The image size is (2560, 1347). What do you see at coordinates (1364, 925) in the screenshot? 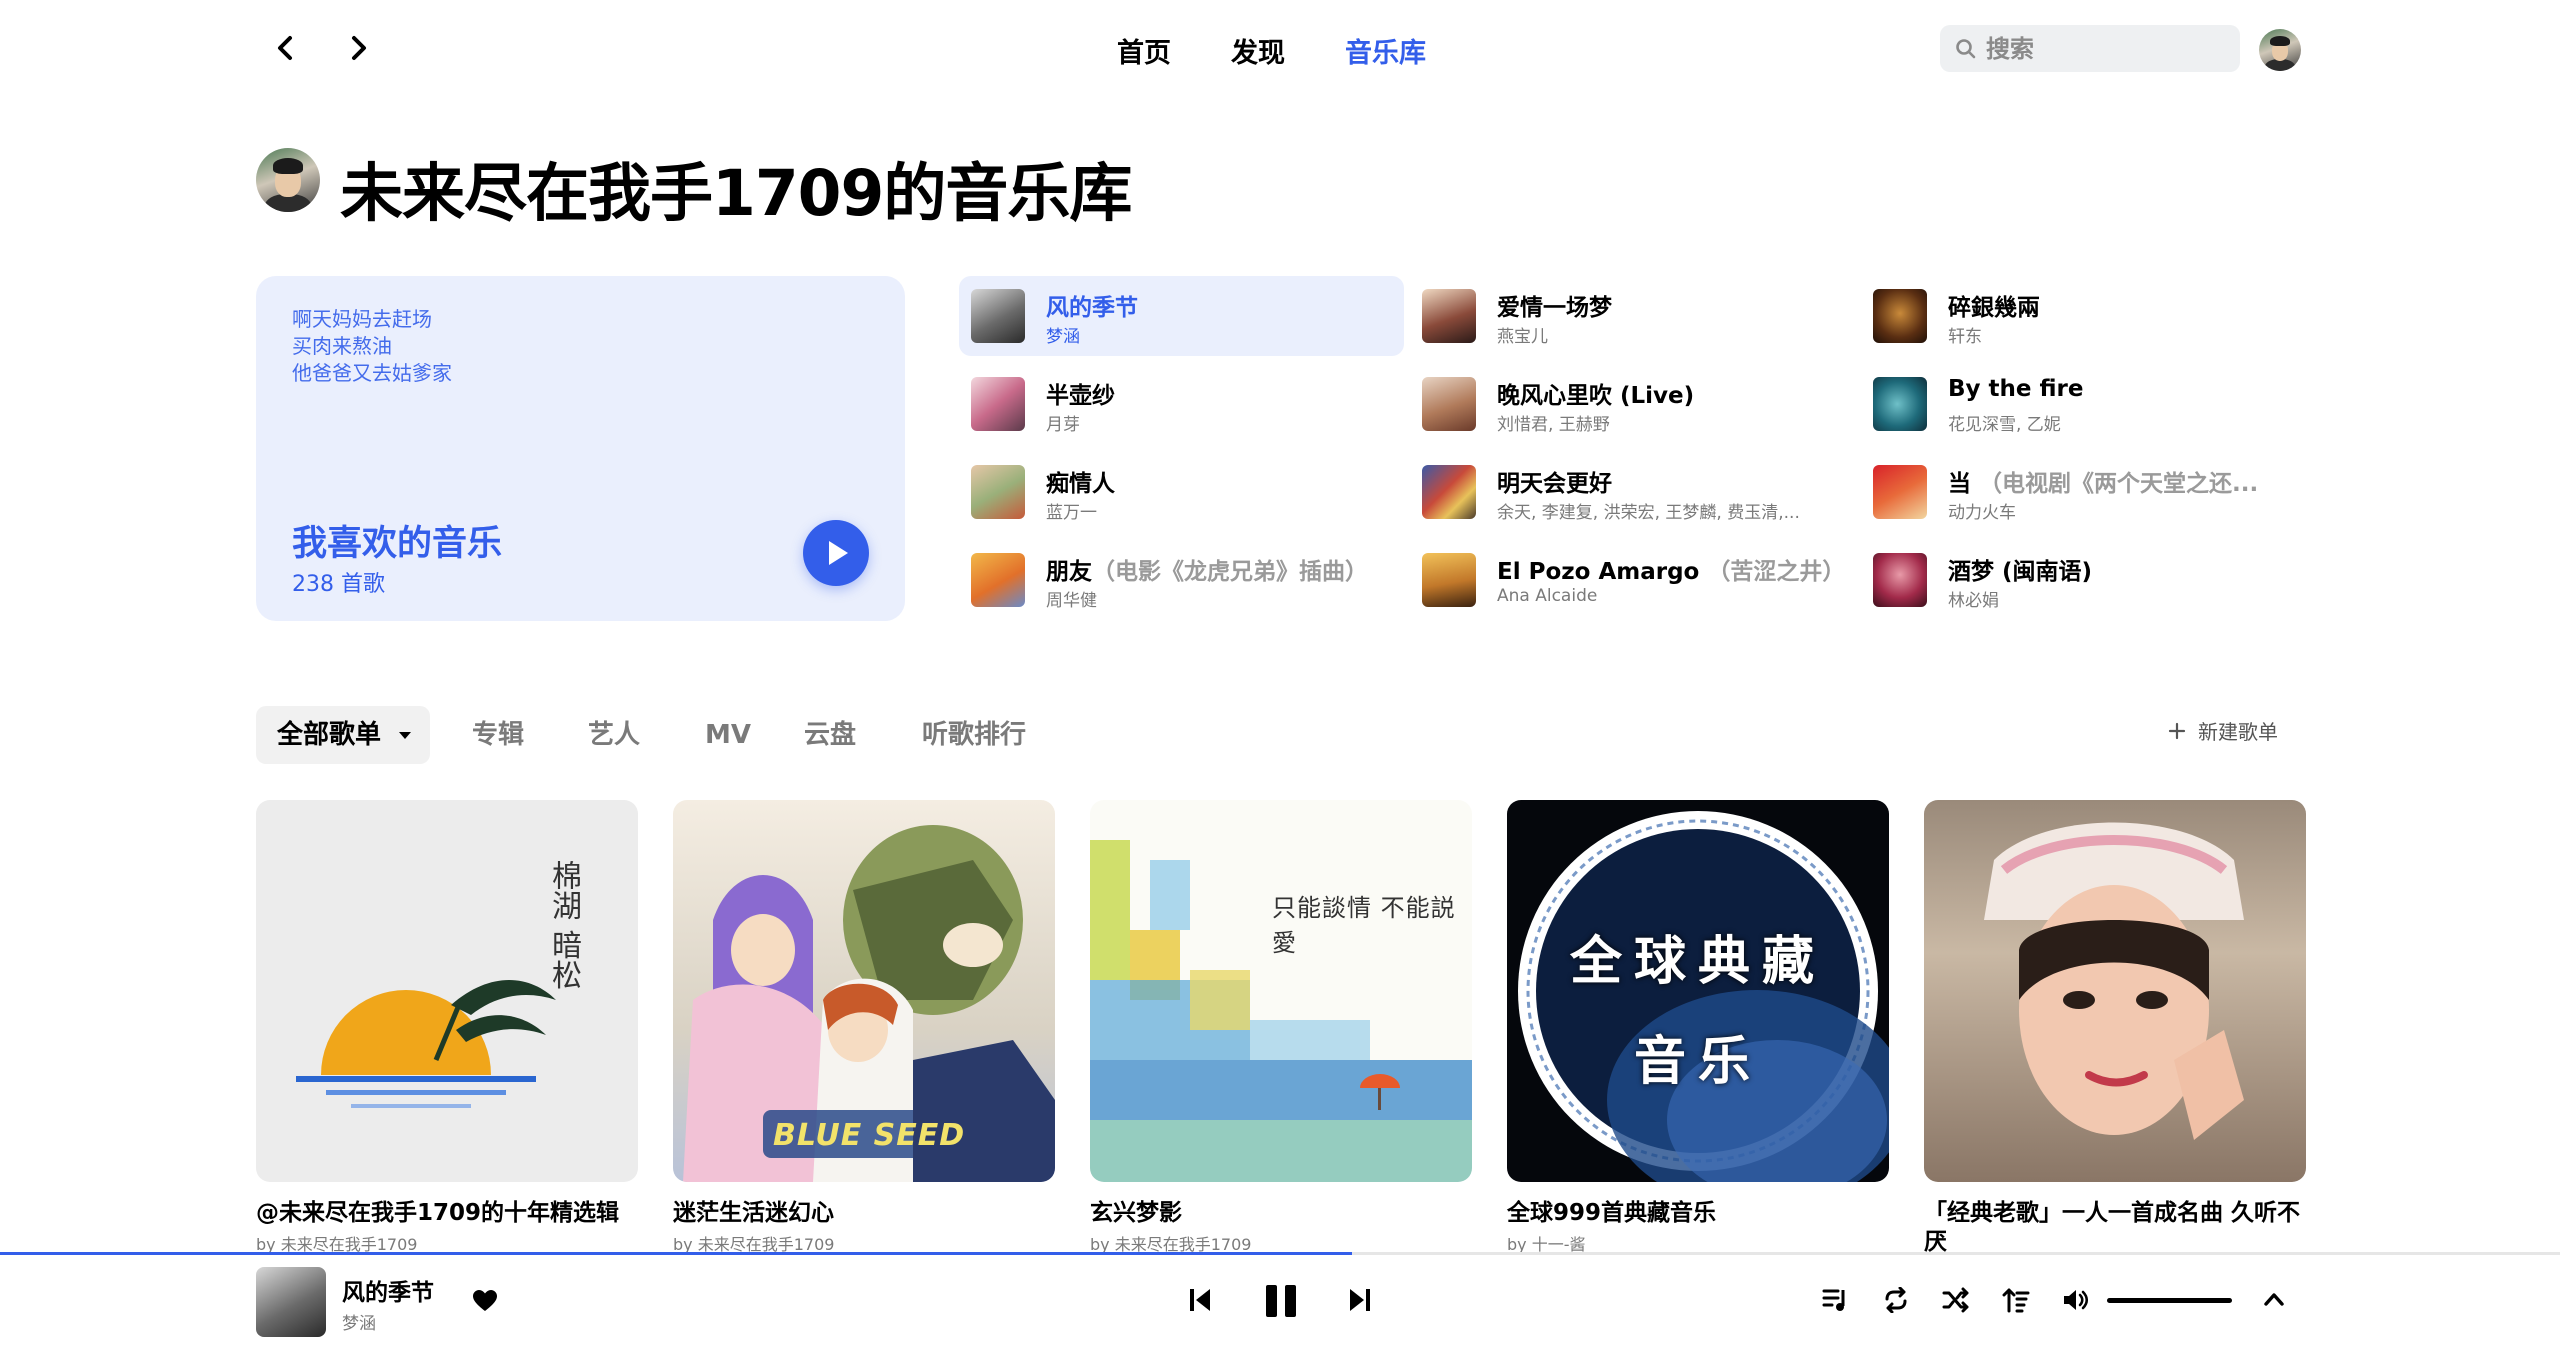
I see `cover-text: 只能談情 不能説愛` at bounding box center [1364, 925].